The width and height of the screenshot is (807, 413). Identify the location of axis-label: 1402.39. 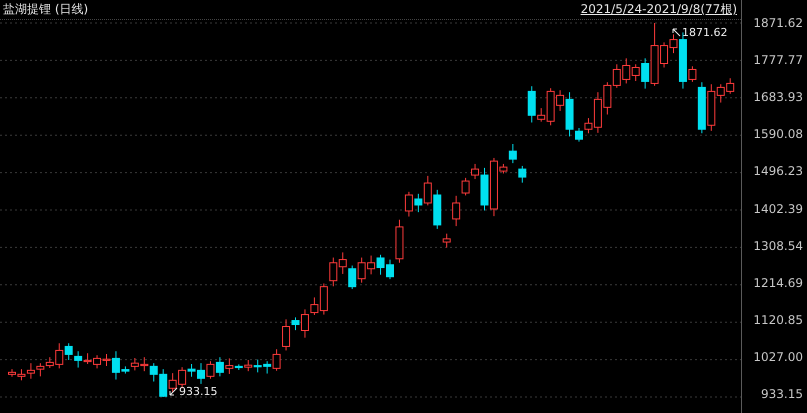
(778, 209).